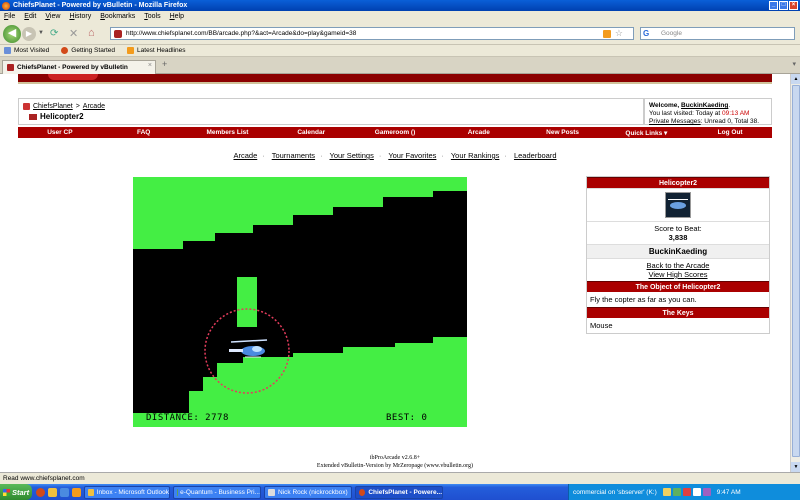 This screenshot has width=800, height=500. I want to click on nav-user-cp: User CP, so click(60, 132).